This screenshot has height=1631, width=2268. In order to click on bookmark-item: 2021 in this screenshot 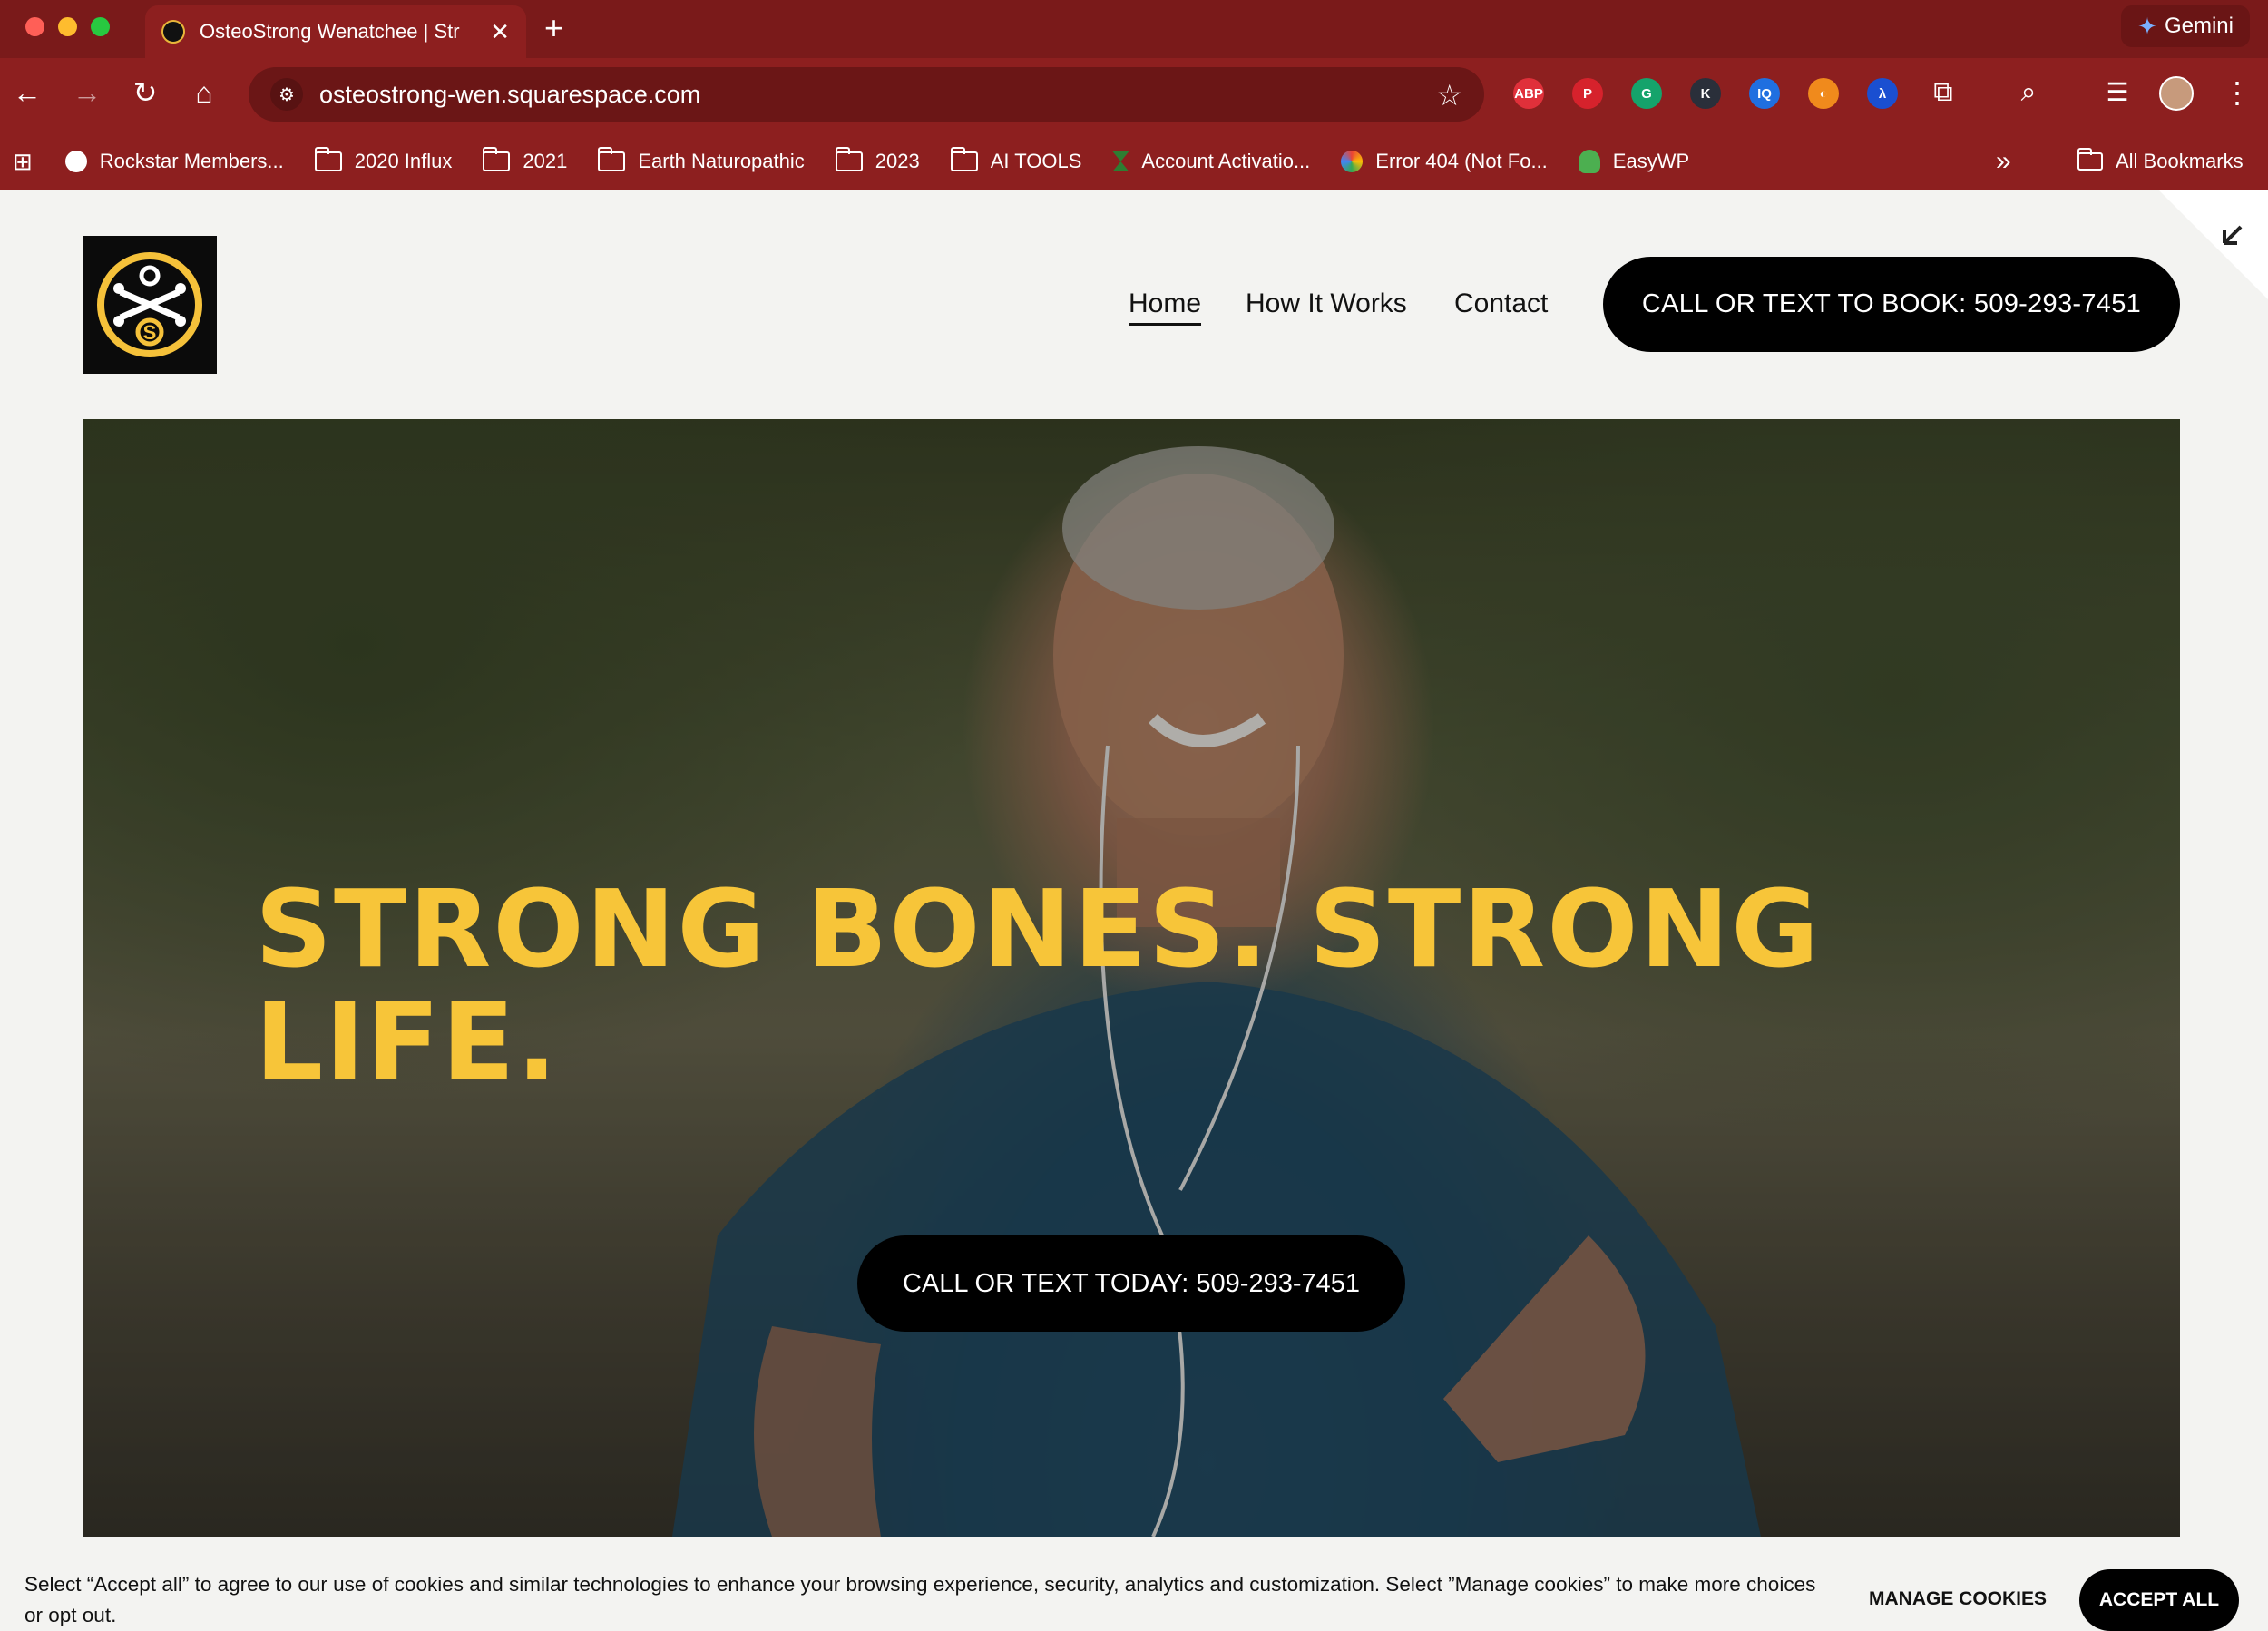, I will do `click(526, 160)`.